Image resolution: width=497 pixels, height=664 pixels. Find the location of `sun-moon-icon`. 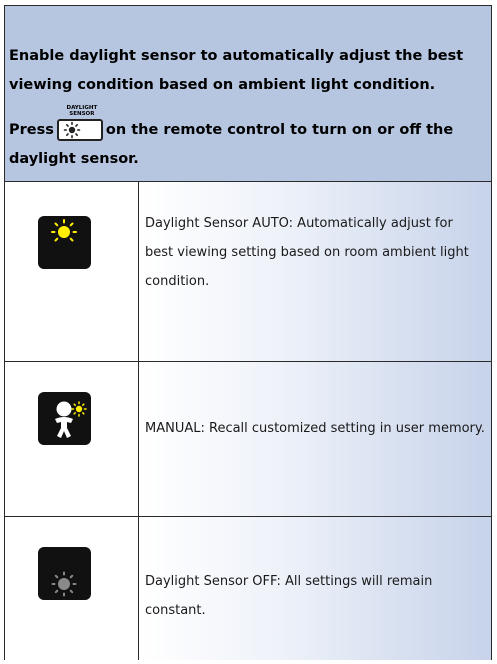

sun-moon-icon is located at coordinates (77, 130).